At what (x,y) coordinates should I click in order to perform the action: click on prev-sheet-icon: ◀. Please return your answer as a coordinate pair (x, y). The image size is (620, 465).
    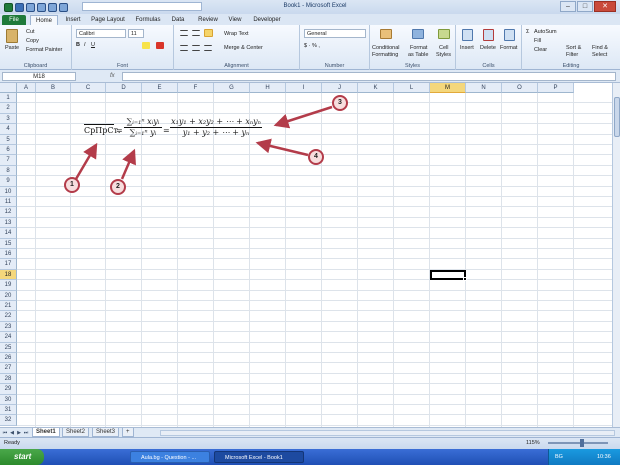
    Looking at the image, I should click on (12, 433).